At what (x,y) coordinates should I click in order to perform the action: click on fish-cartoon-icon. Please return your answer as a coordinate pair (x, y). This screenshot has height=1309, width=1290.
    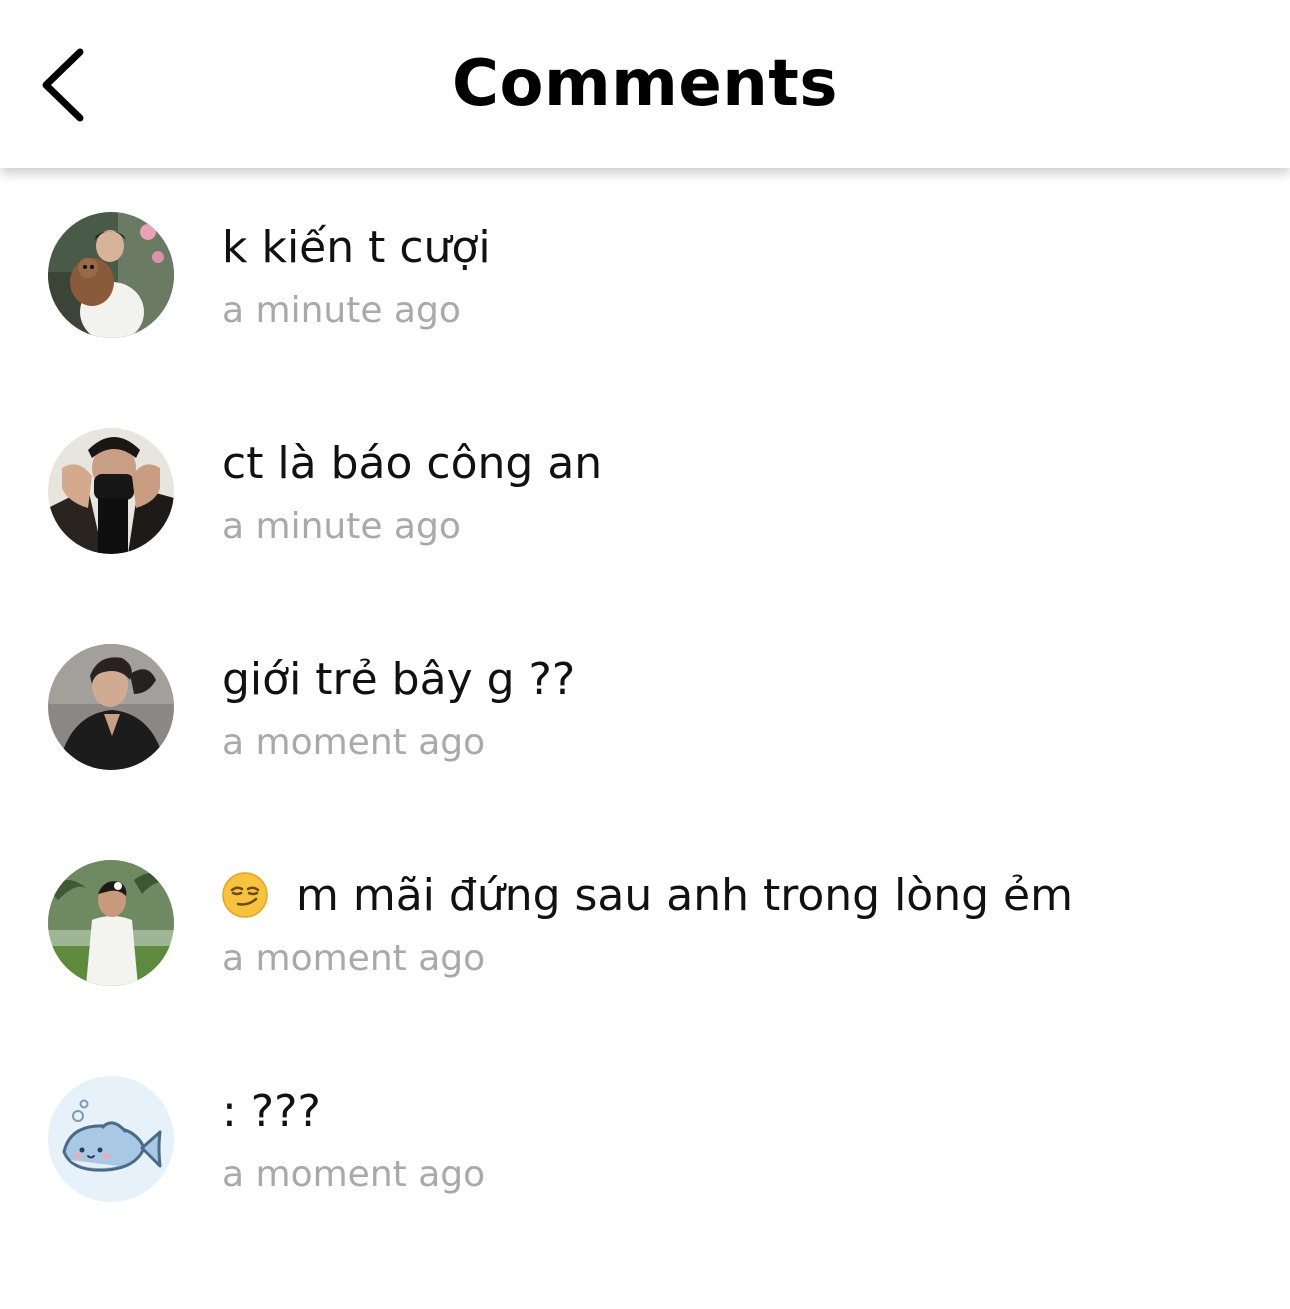
    Looking at the image, I should click on (111, 1139).